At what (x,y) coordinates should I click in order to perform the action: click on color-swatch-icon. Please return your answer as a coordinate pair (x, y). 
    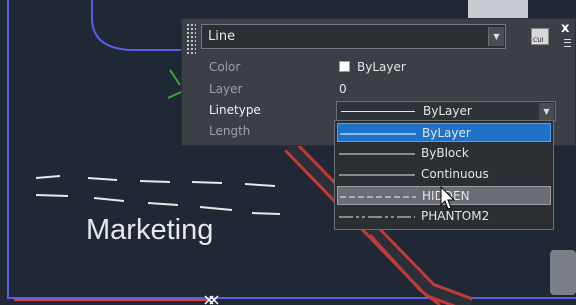
    Looking at the image, I should click on (344, 66).